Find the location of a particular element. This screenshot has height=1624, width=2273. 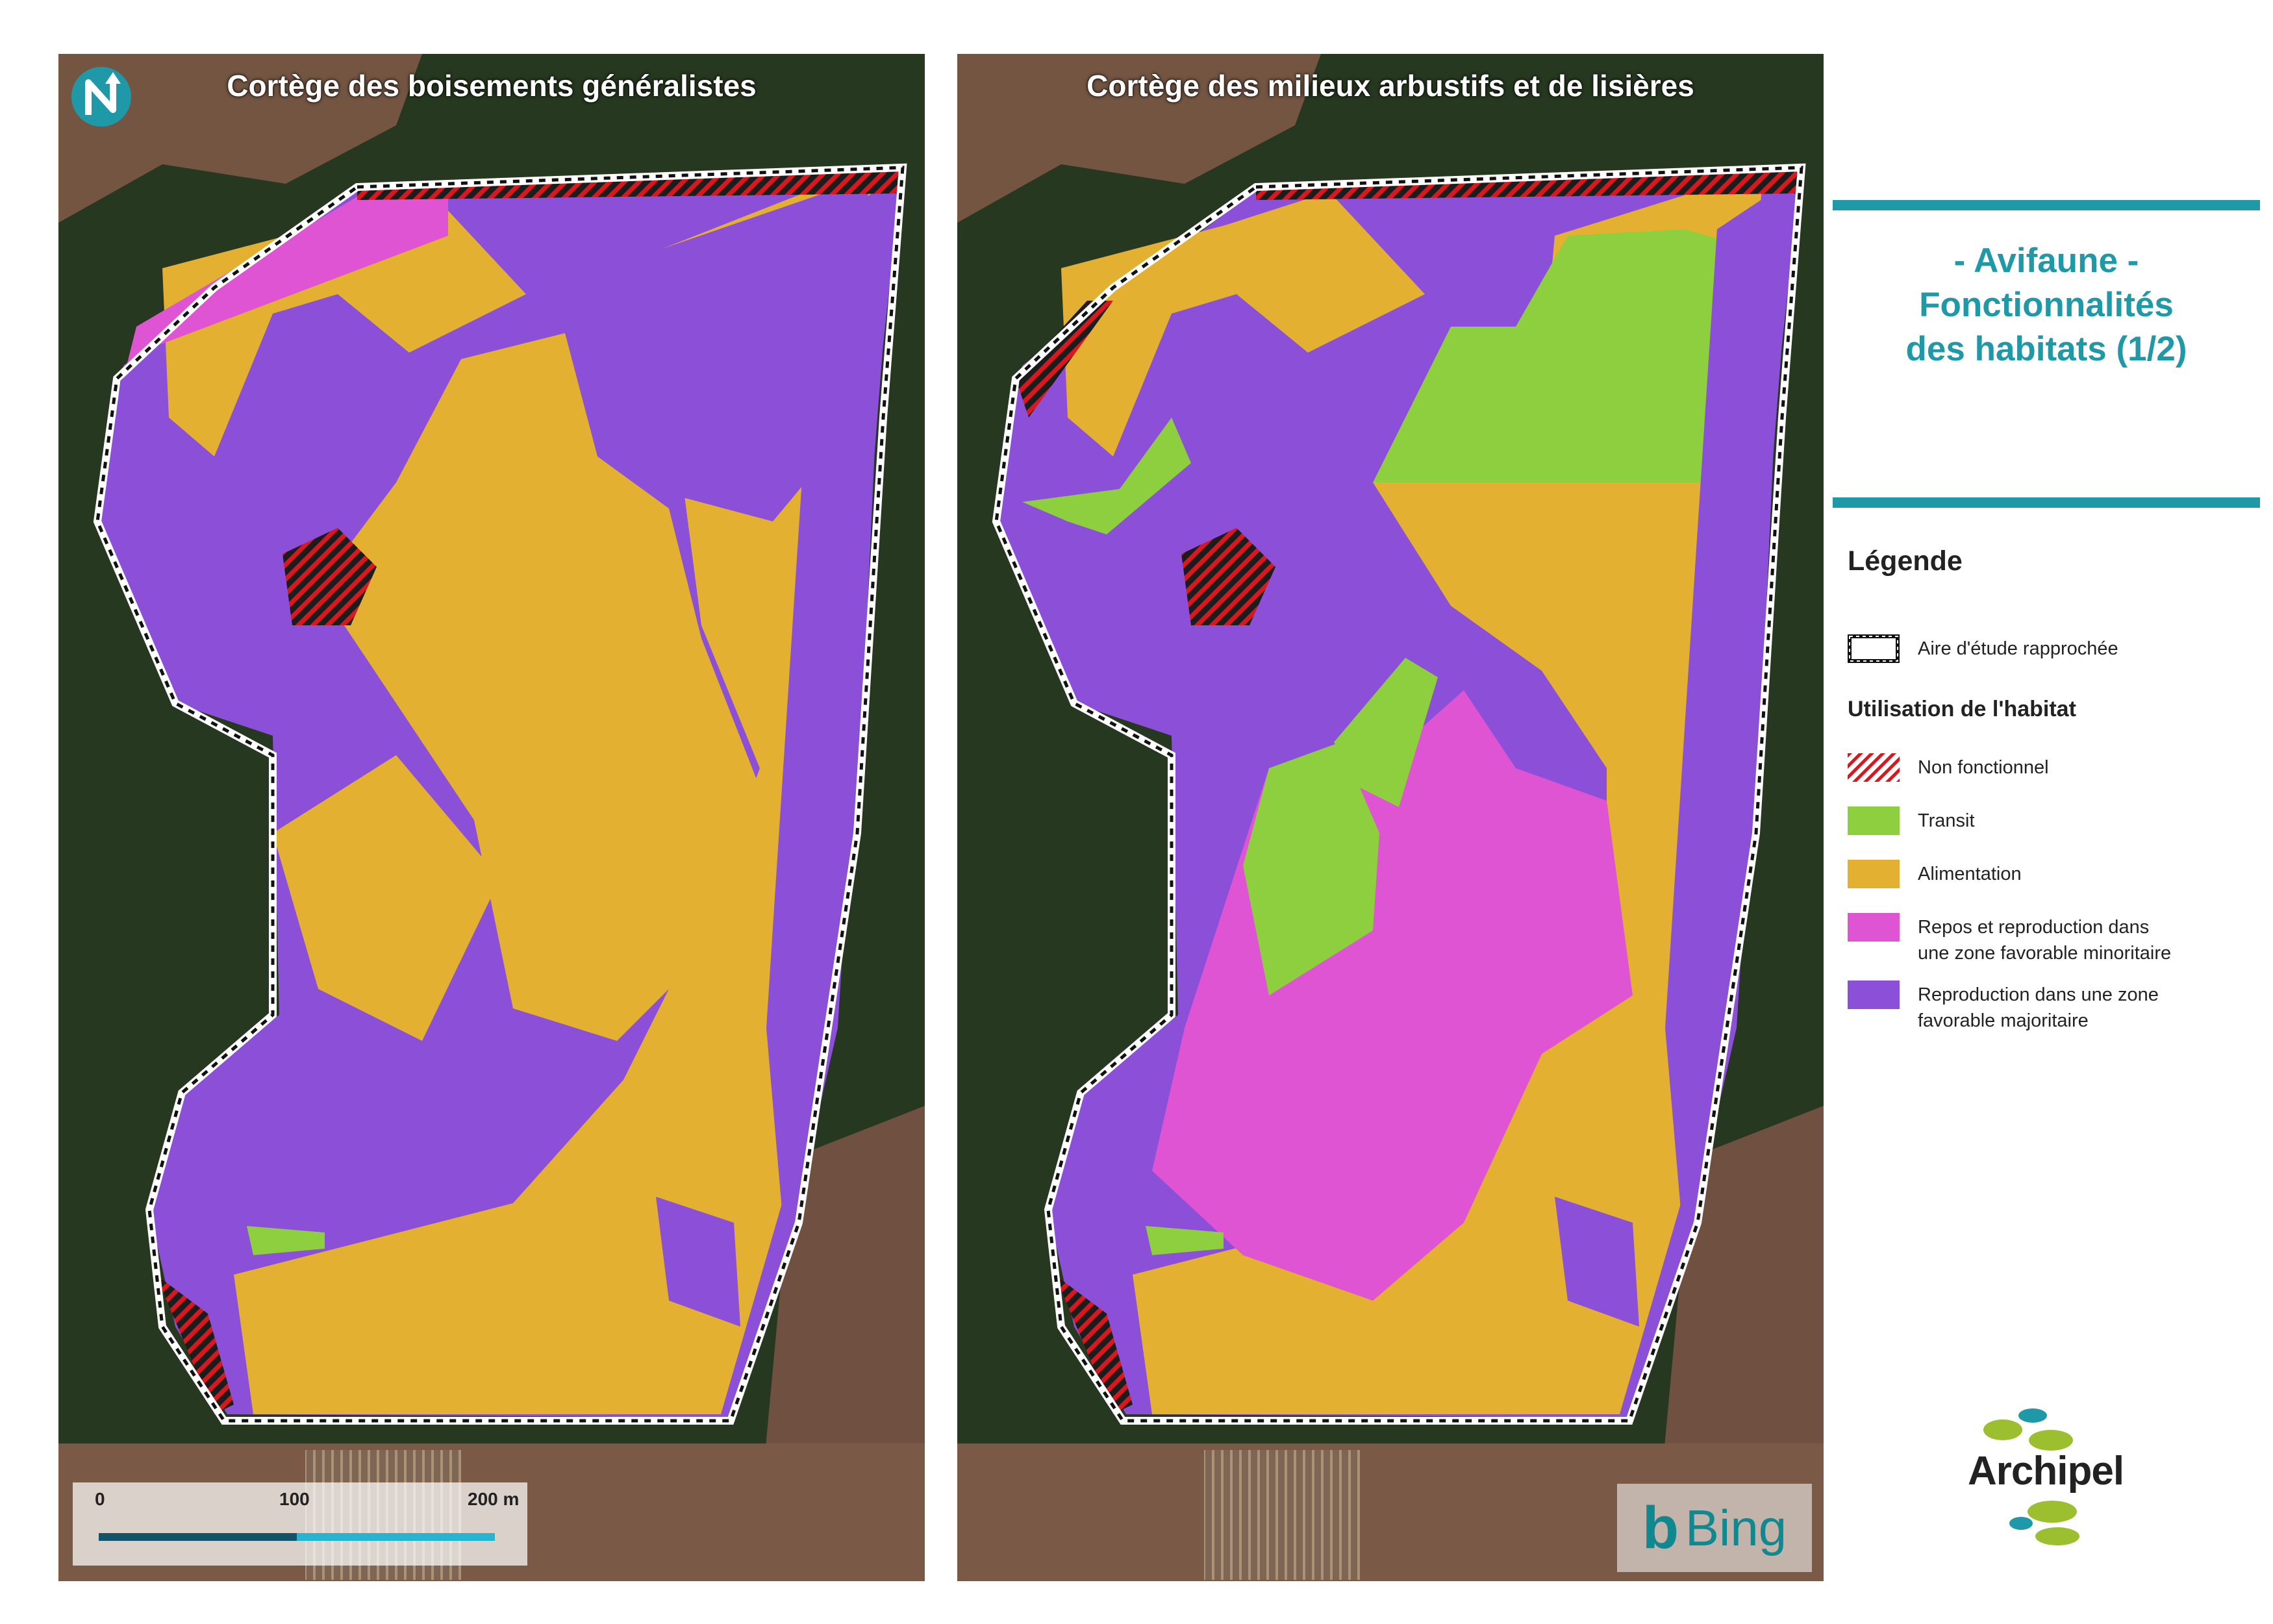

archipel-logo-text: Archipel is located at coordinates (2046, 1471).